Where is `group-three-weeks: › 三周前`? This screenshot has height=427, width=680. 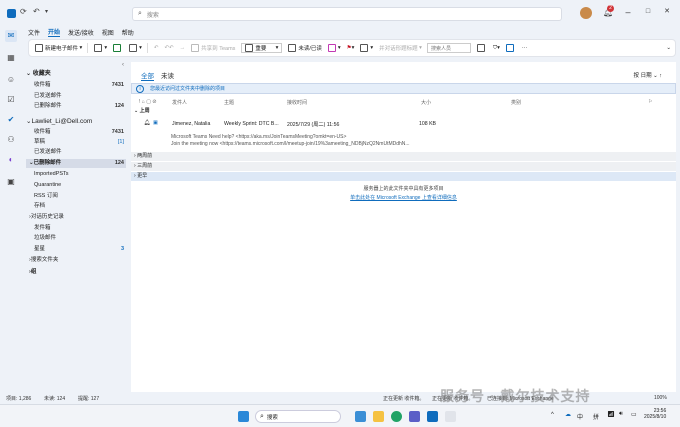
group-three-weeks: › 三周前 is located at coordinates (403, 166).